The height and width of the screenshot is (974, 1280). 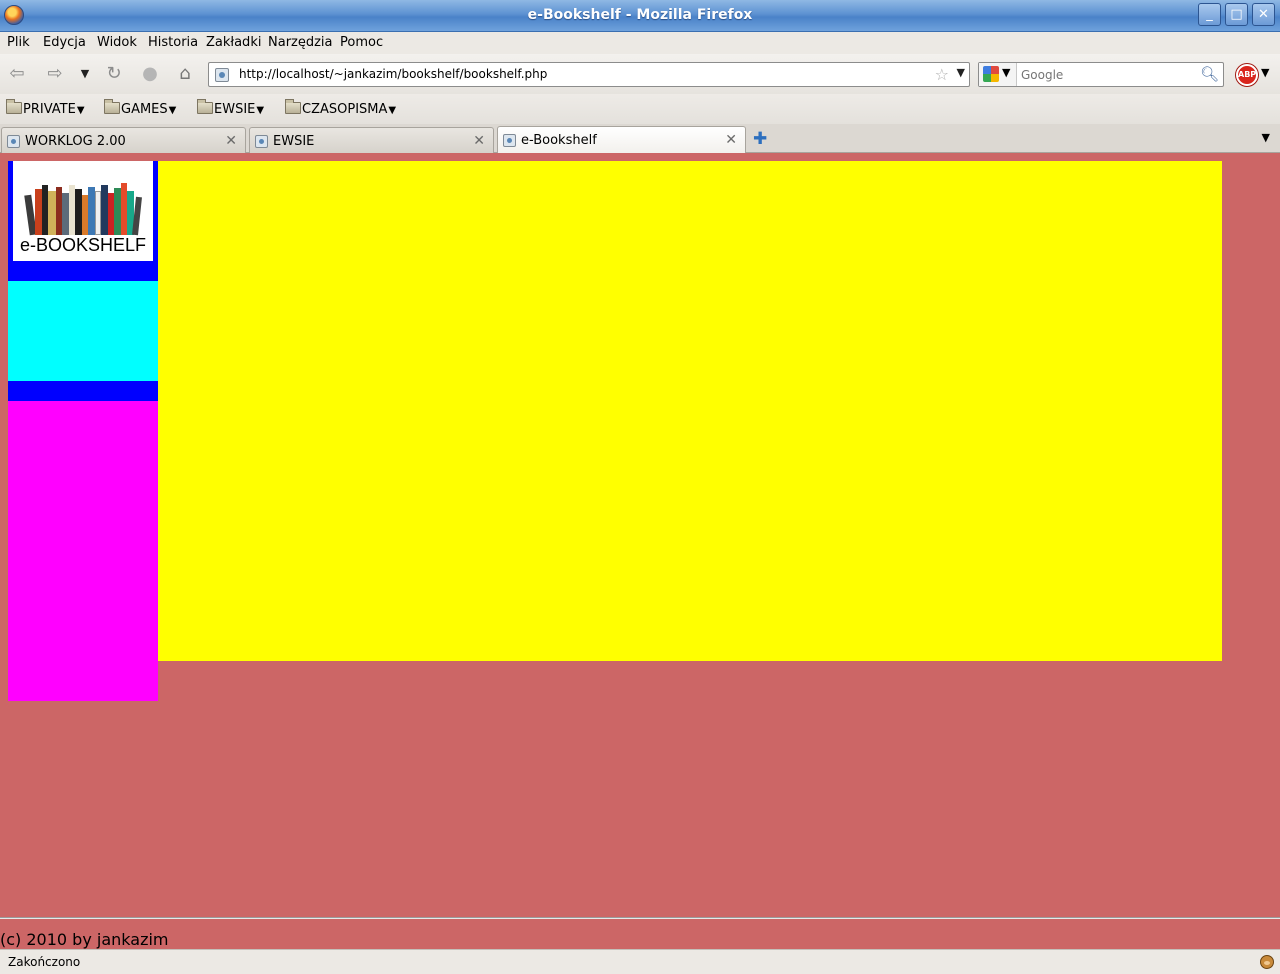 I want to click on bookmark-label: GAMES, so click(x=144, y=109).